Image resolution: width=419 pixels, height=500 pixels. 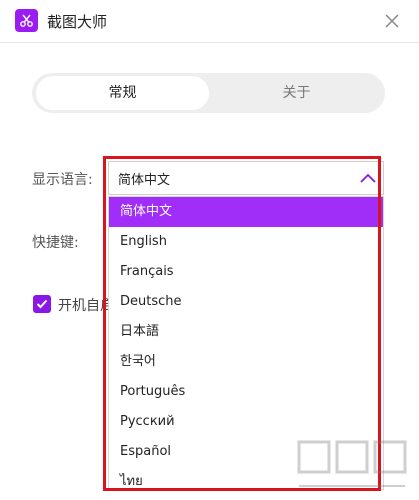 I want to click on title-divider, so click(x=209, y=42).